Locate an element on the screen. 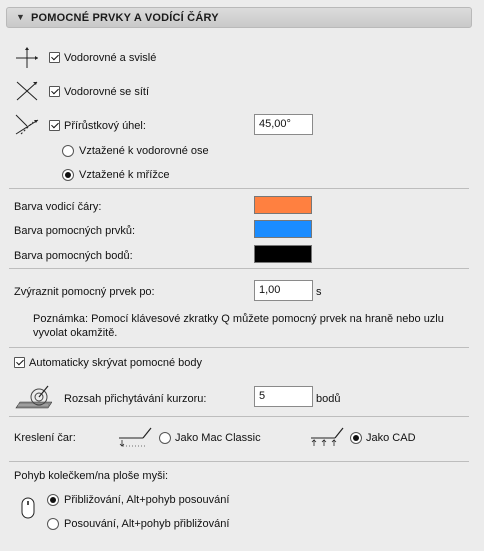 This screenshot has height=551, width=484. snap-input: 5 is located at coordinates (283, 396).